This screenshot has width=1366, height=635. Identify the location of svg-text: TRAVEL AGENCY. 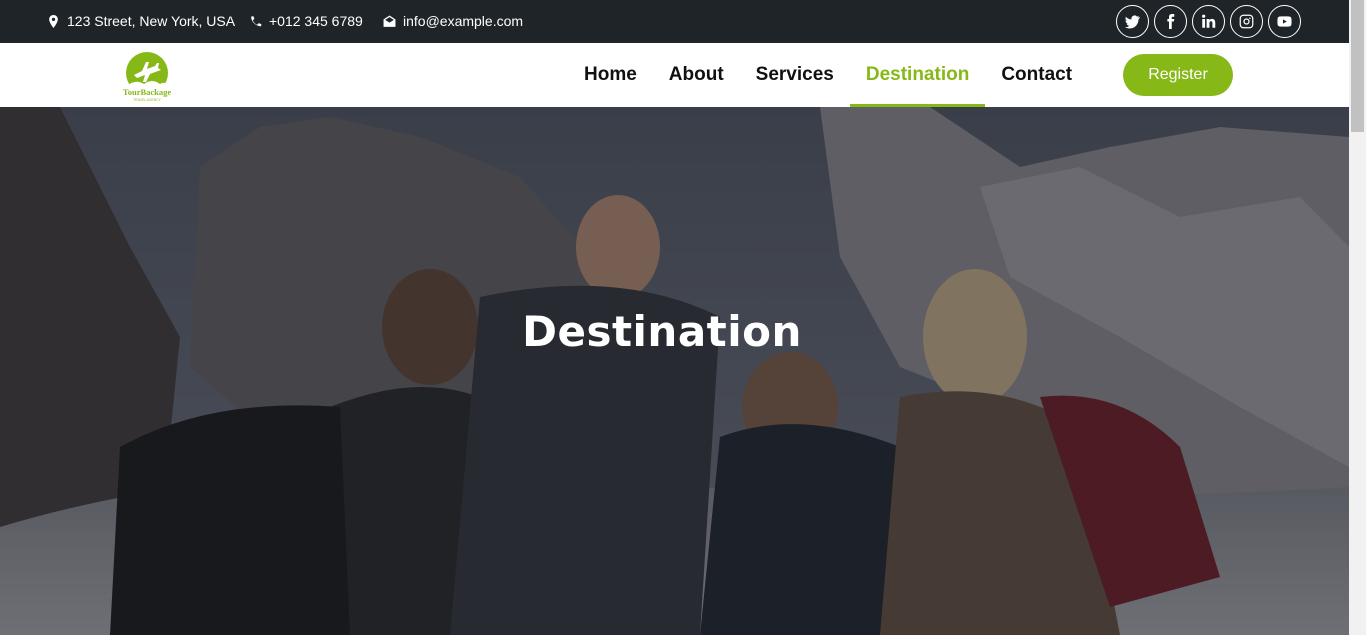
(147, 100).